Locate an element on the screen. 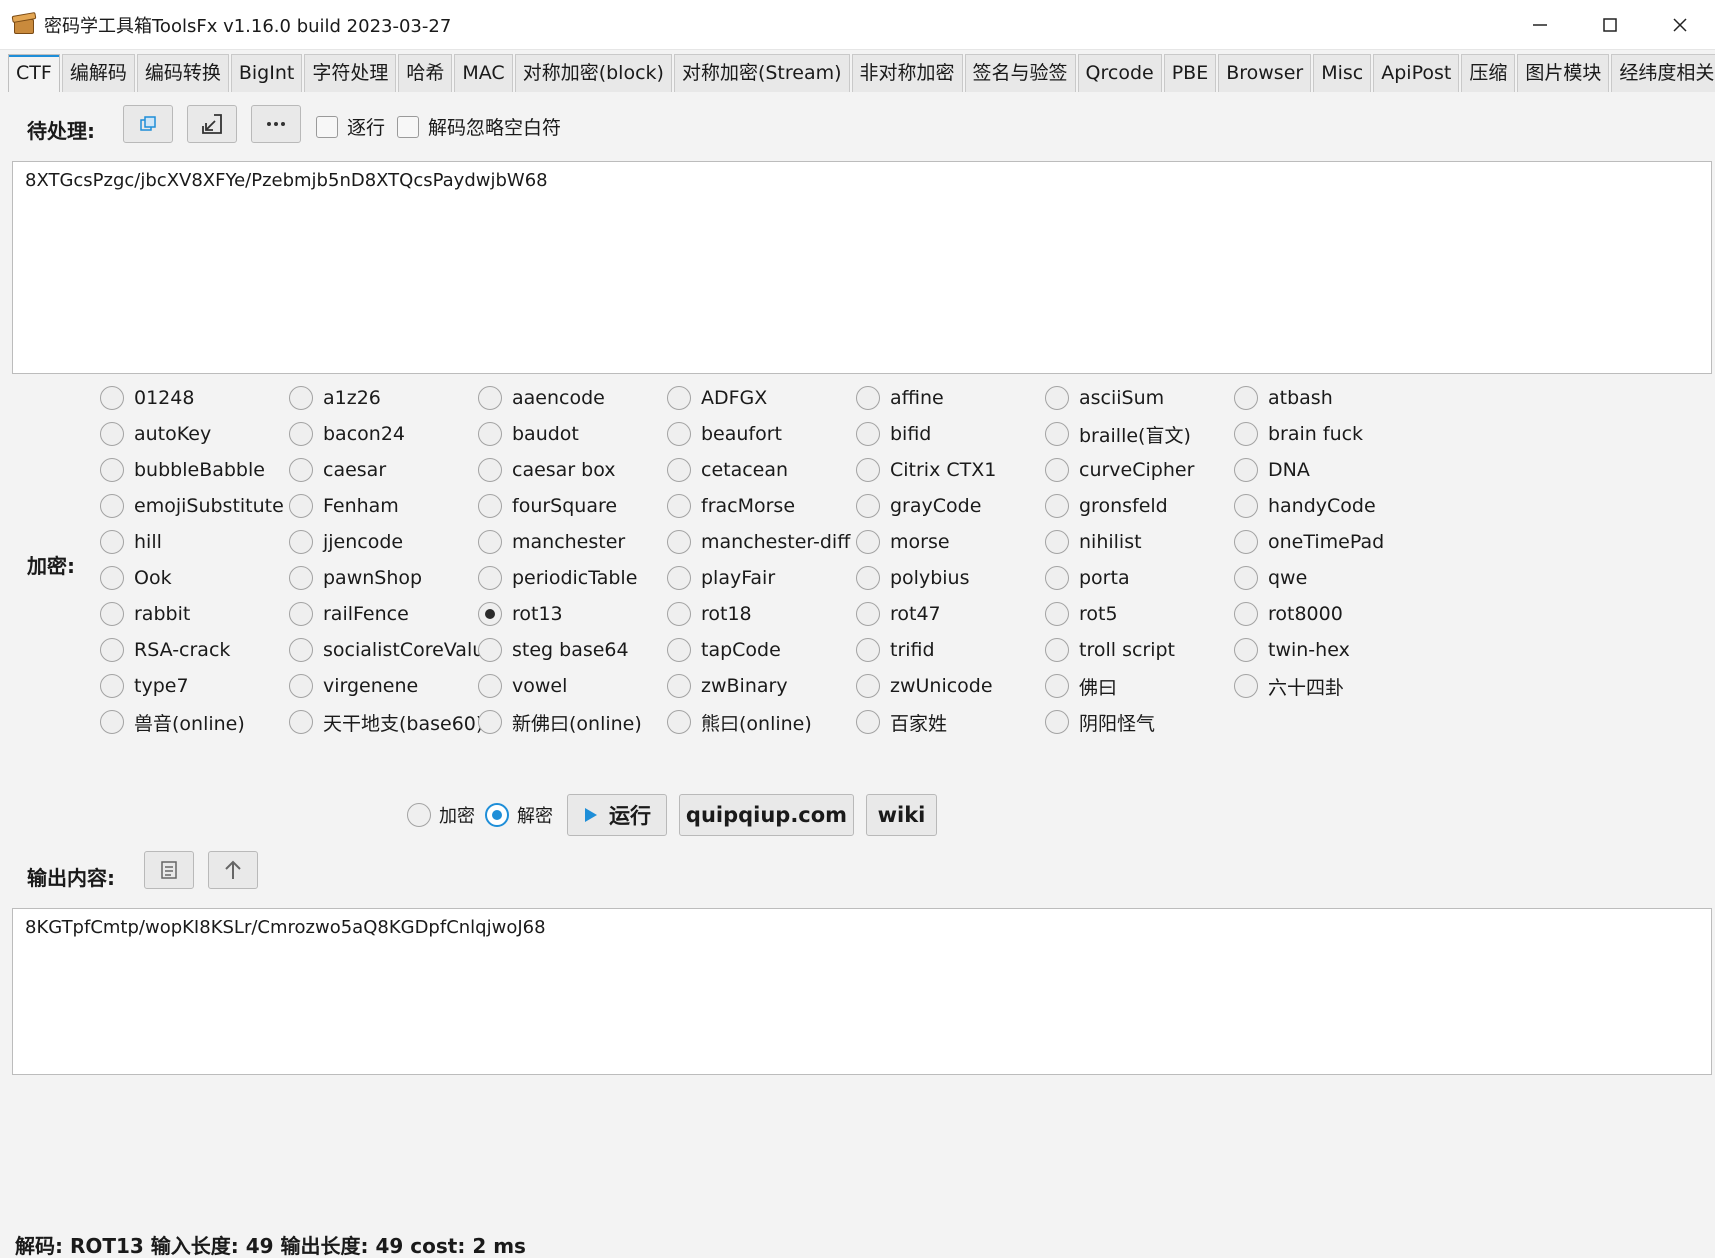  algorithm-radio: handyCode is located at coordinates (1328, 506).